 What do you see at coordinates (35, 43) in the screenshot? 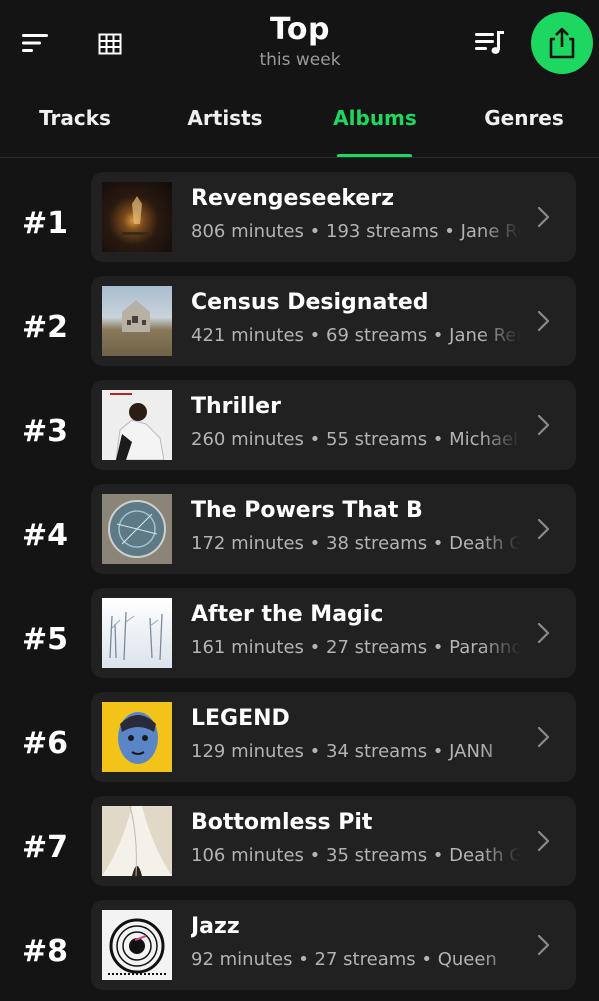
I see `sort-icon` at bounding box center [35, 43].